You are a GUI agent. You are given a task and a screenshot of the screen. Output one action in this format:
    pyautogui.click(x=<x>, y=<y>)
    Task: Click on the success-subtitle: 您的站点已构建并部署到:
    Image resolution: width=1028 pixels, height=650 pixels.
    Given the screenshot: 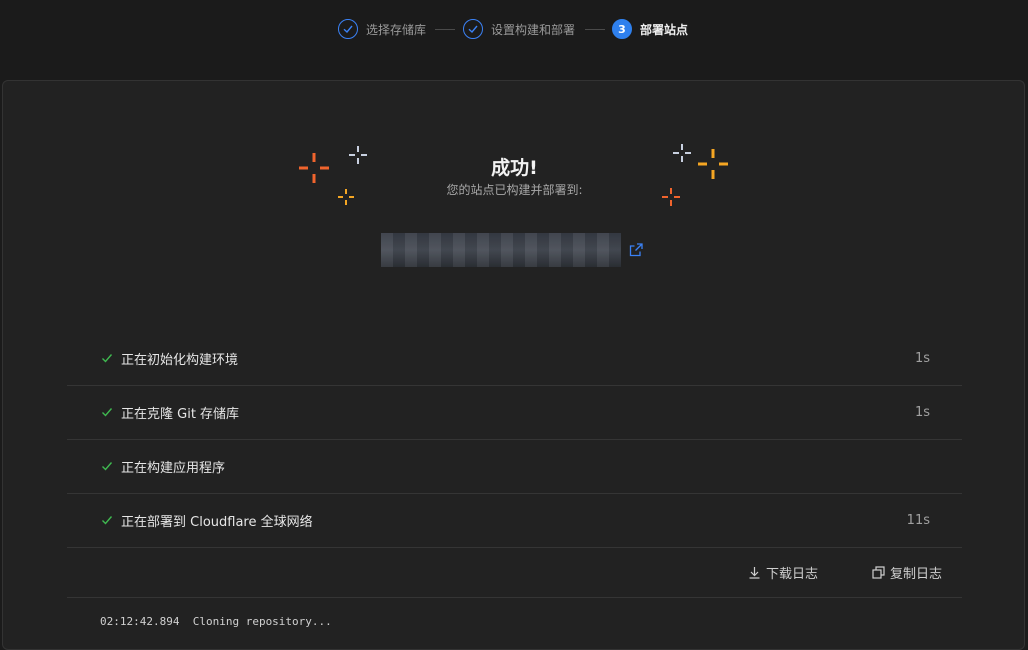 What is the action you would take?
    pyautogui.click(x=514, y=190)
    